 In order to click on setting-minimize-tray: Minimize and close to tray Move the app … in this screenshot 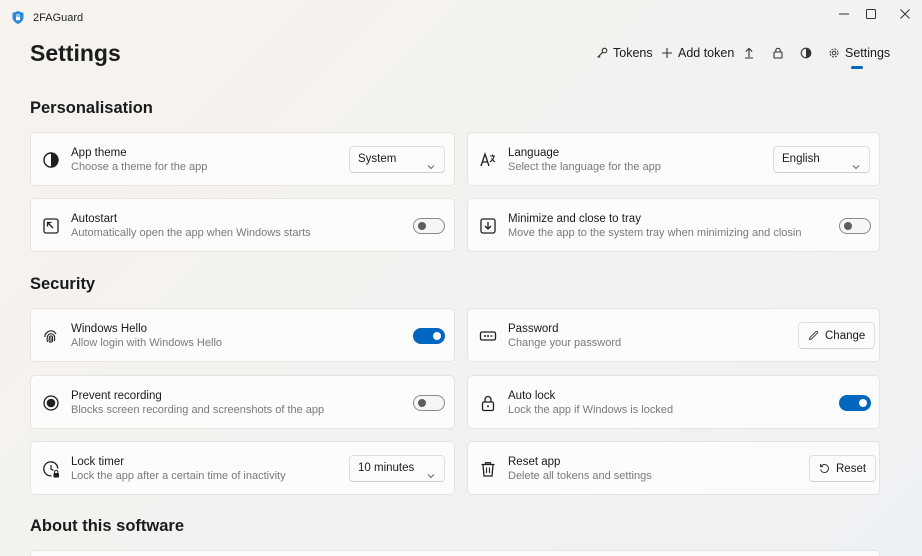, I will do `click(673, 225)`.